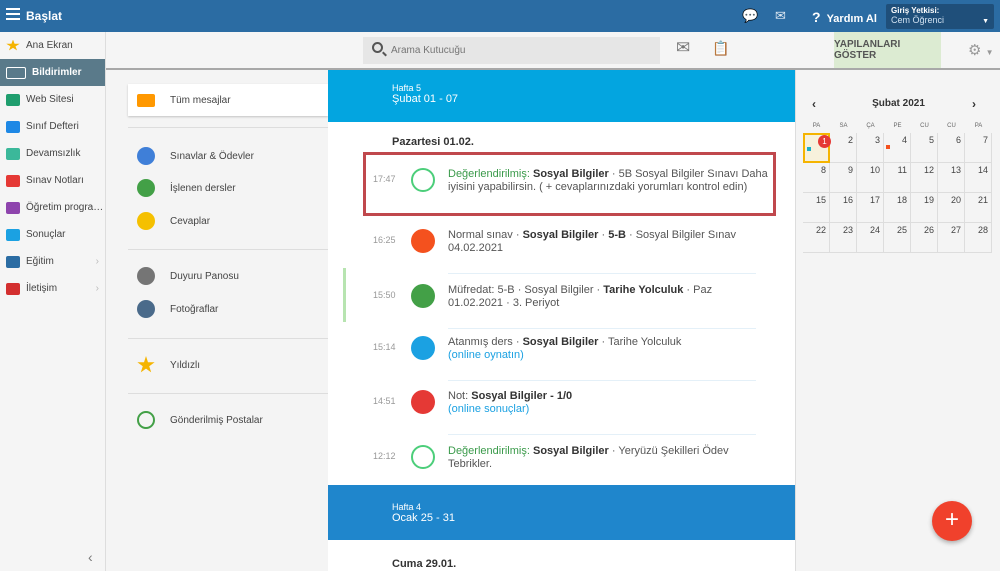 Image resolution: width=1000 pixels, height=571 pixels. I want to click on folder-item: Sınavlar & Ödevler, so click(228, 156).